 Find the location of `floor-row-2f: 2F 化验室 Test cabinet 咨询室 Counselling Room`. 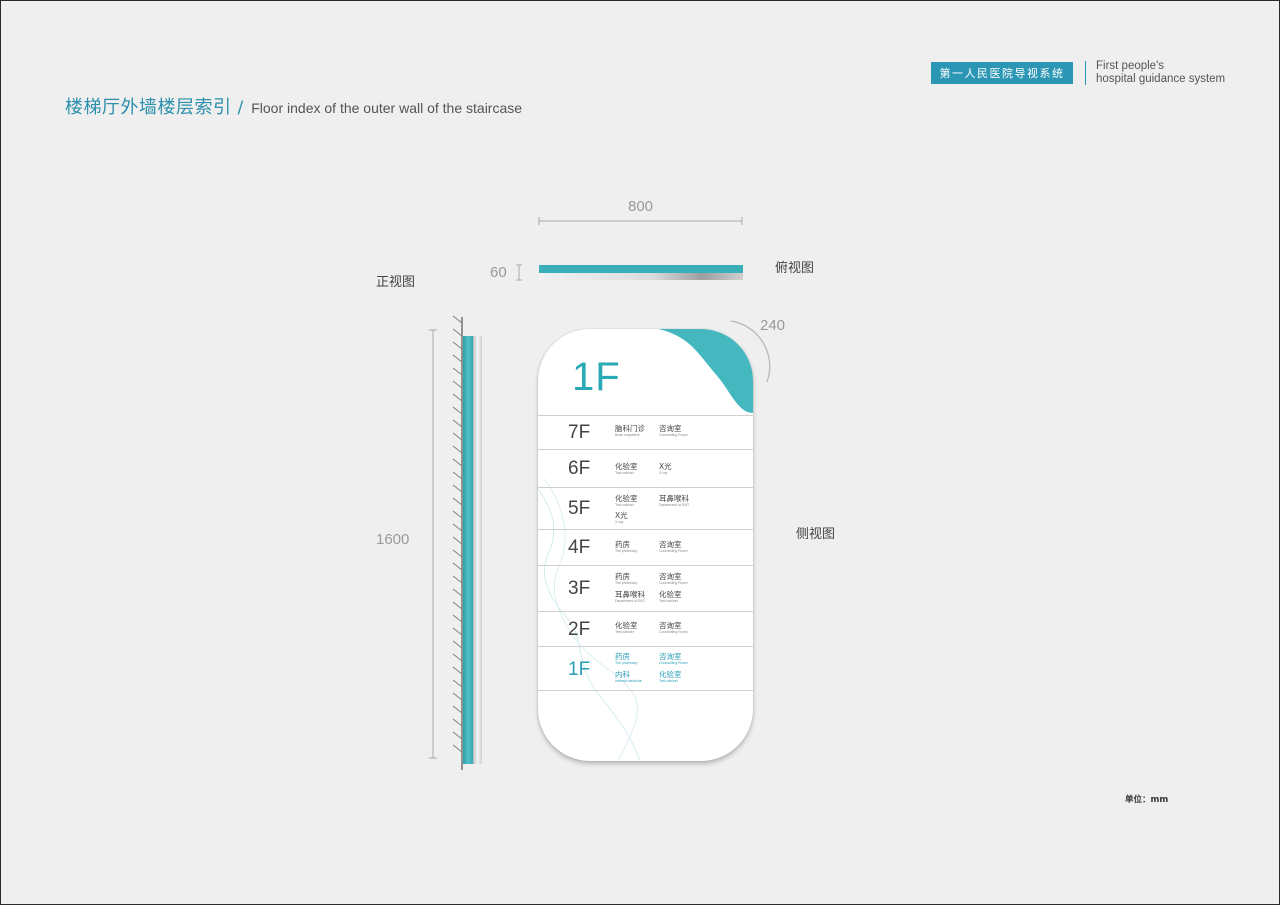

floor-row-2f: 2F 化验室 Test cabinet 咨询室 Counselling Room is located at coordinates (645, 628).